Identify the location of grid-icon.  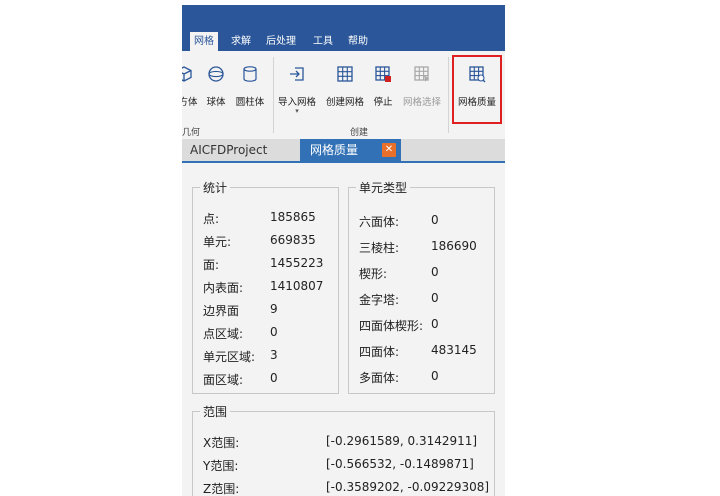
(345, 74).